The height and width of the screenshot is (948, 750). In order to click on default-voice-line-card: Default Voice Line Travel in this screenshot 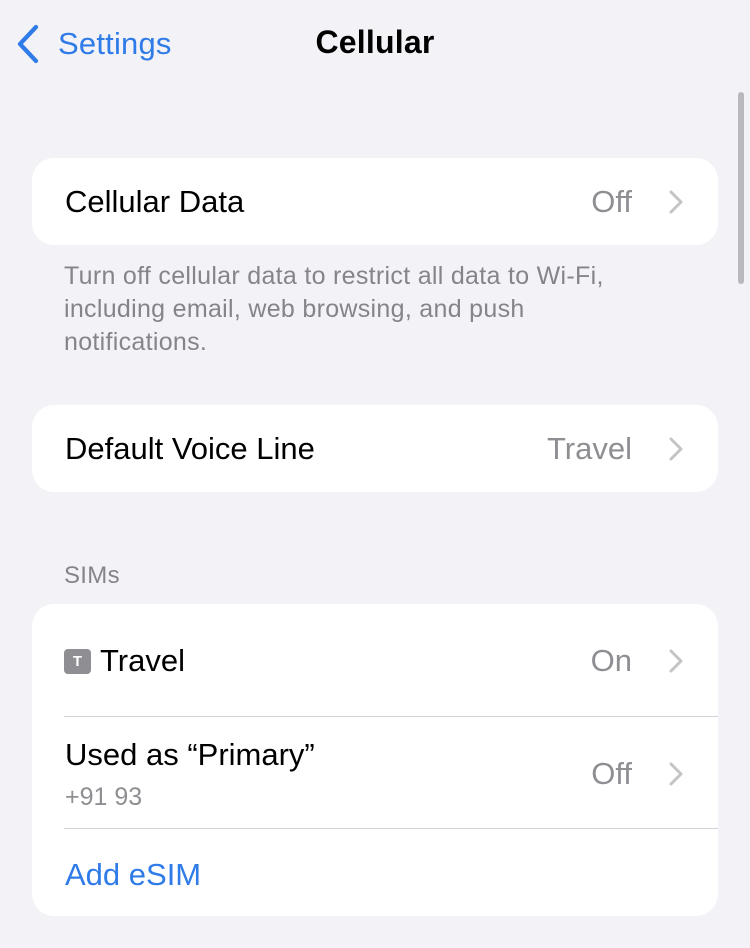, I will do `click(375, 448)`.